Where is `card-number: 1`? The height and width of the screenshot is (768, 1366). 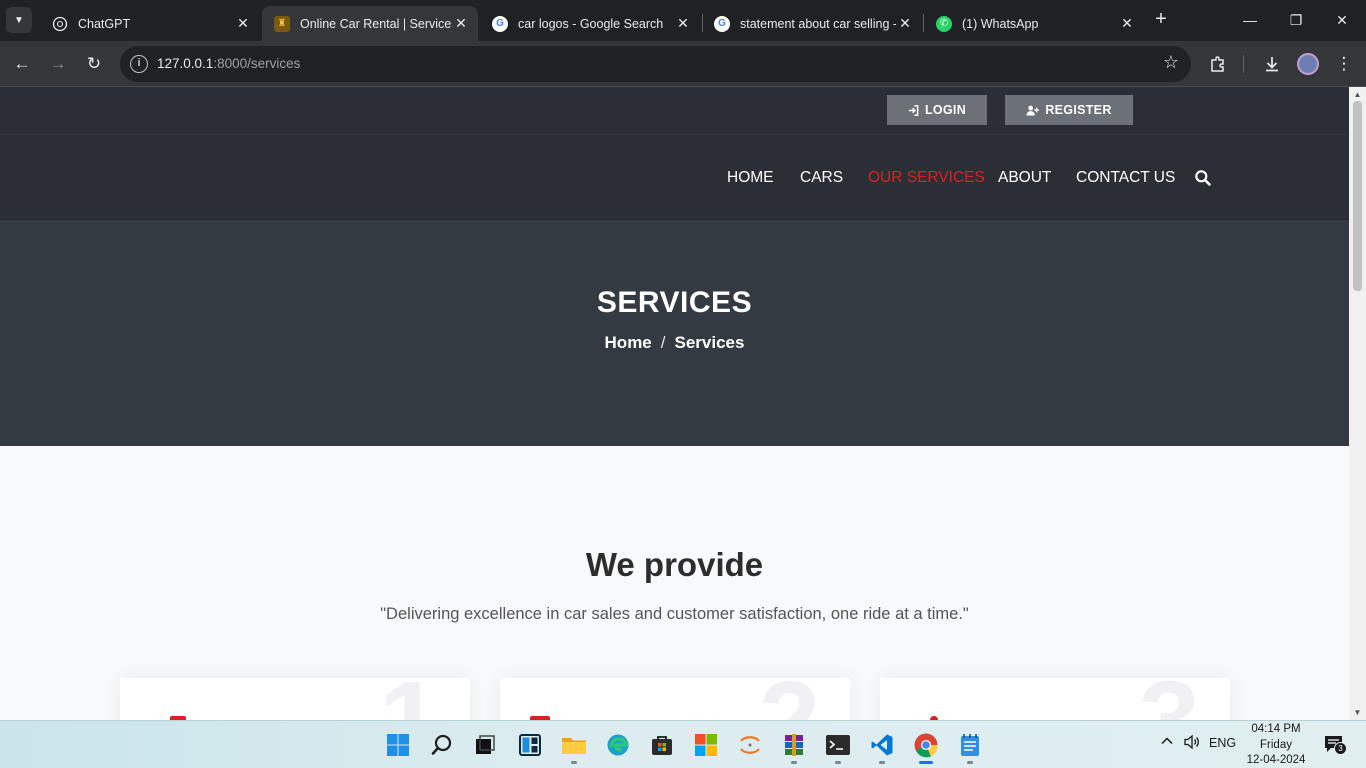 card-number: 1 is located at coordinates (409, 699).